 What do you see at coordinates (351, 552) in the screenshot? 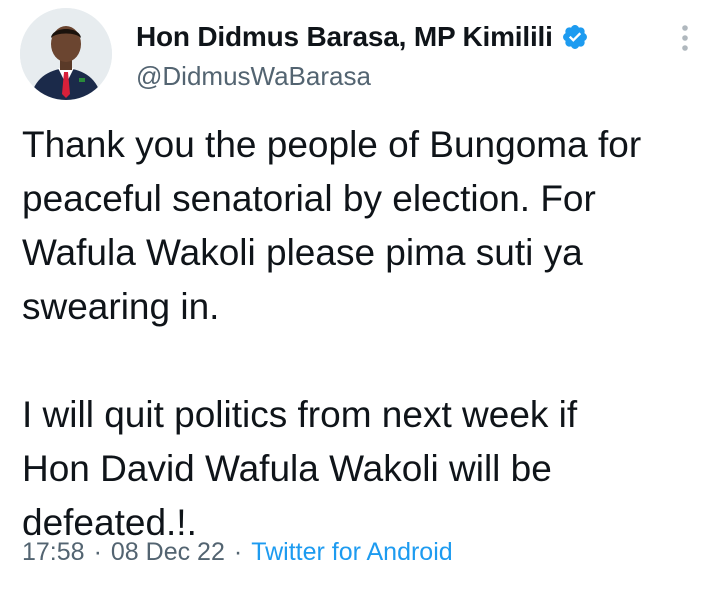
I see `tweet-source-link: Twitter for Android` at bounding box center [351, 552].